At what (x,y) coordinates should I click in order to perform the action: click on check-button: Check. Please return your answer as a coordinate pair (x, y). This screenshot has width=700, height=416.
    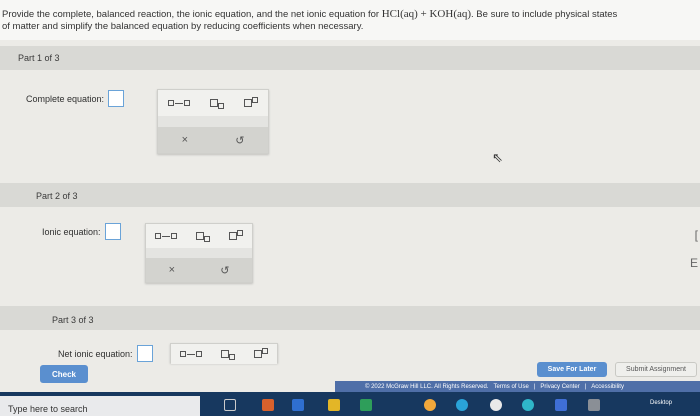
    Looking at the image, I should click on (64, 374).